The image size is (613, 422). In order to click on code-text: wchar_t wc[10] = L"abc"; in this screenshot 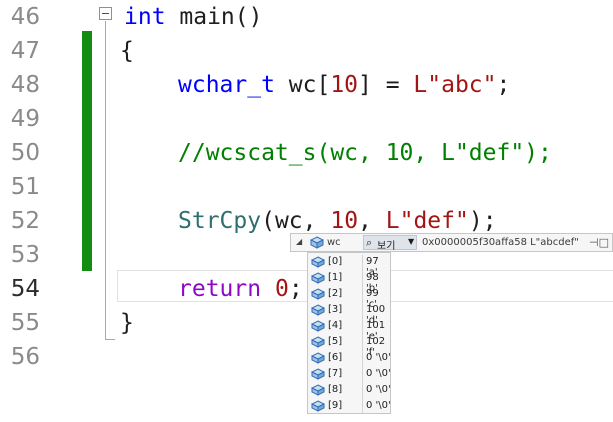, I will do `click(344, 85)`.